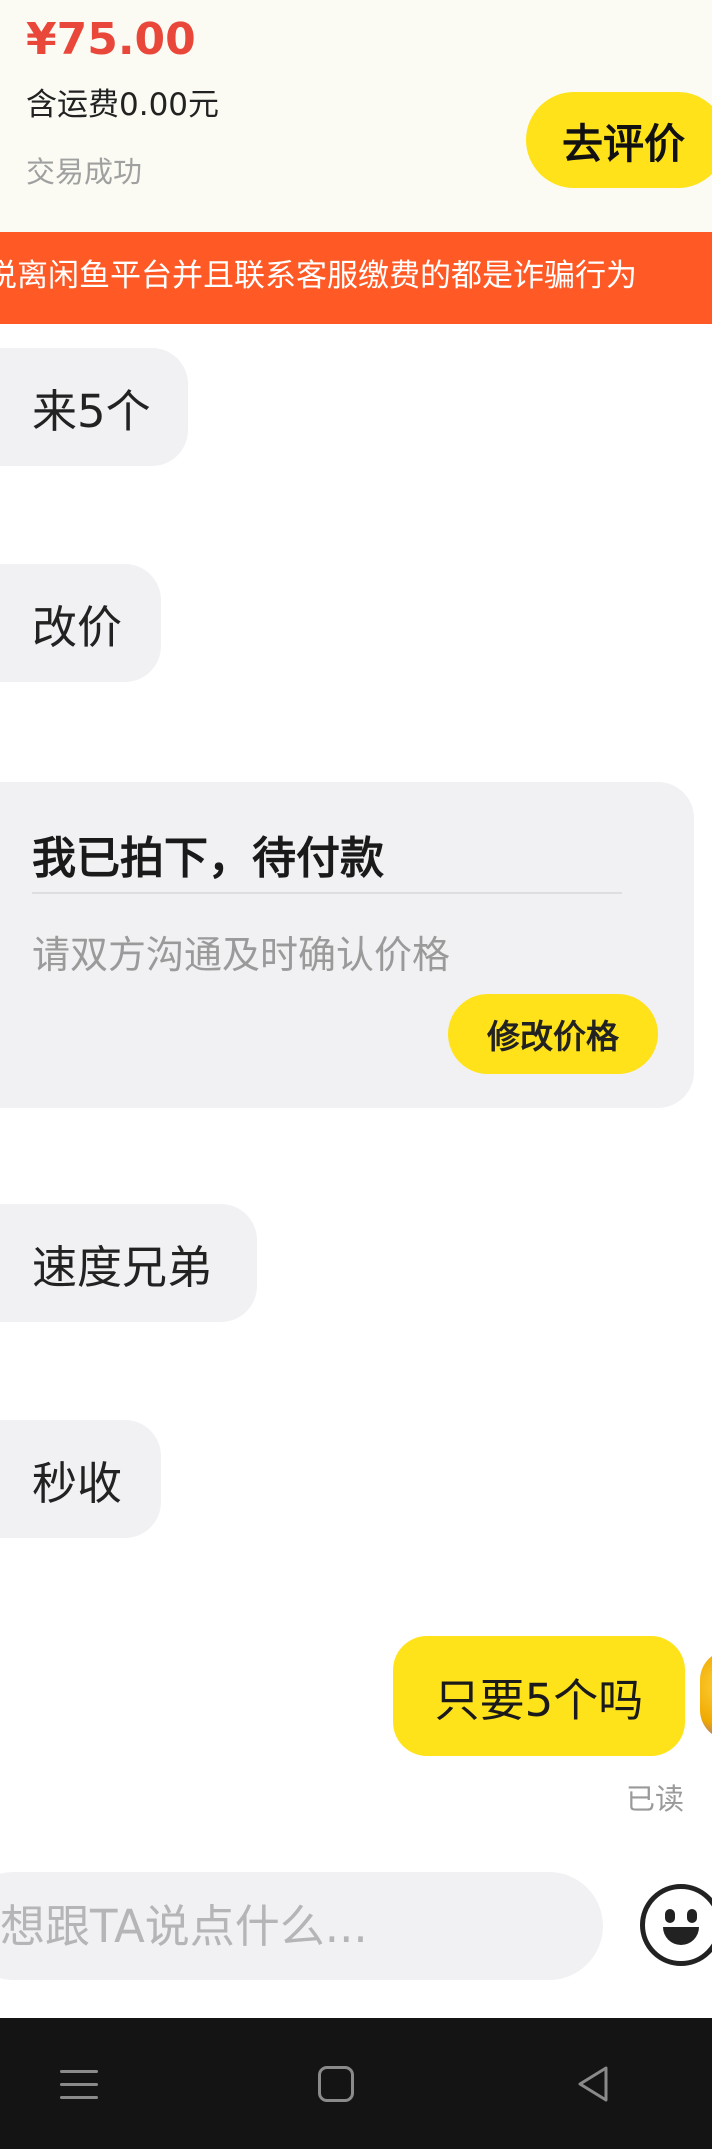  What do you see at coordinates (356, 116) in the screenshot?
I see `order-card: ¥75.00 含运费0.00元 交易成功 去评价` at bounding box center [356, 116].